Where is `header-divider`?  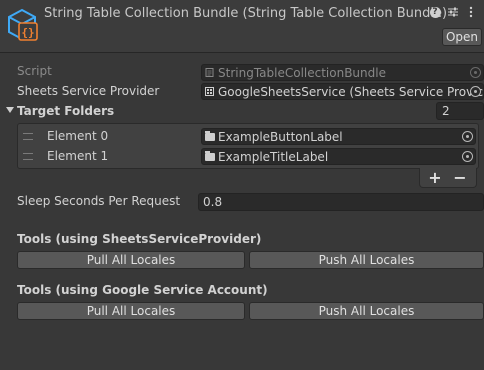
header-divider is located at coordinates (242, 52).